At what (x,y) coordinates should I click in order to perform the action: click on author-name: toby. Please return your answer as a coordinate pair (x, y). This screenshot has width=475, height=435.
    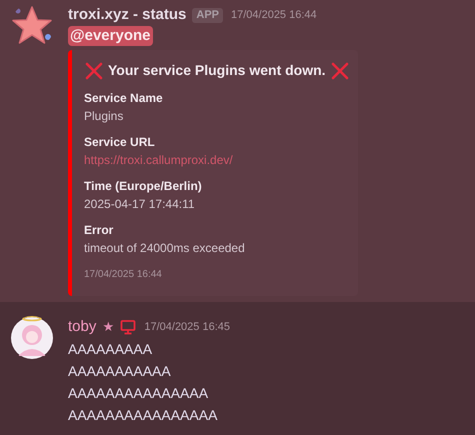
    Looking at the image, I should click on (82, 327).